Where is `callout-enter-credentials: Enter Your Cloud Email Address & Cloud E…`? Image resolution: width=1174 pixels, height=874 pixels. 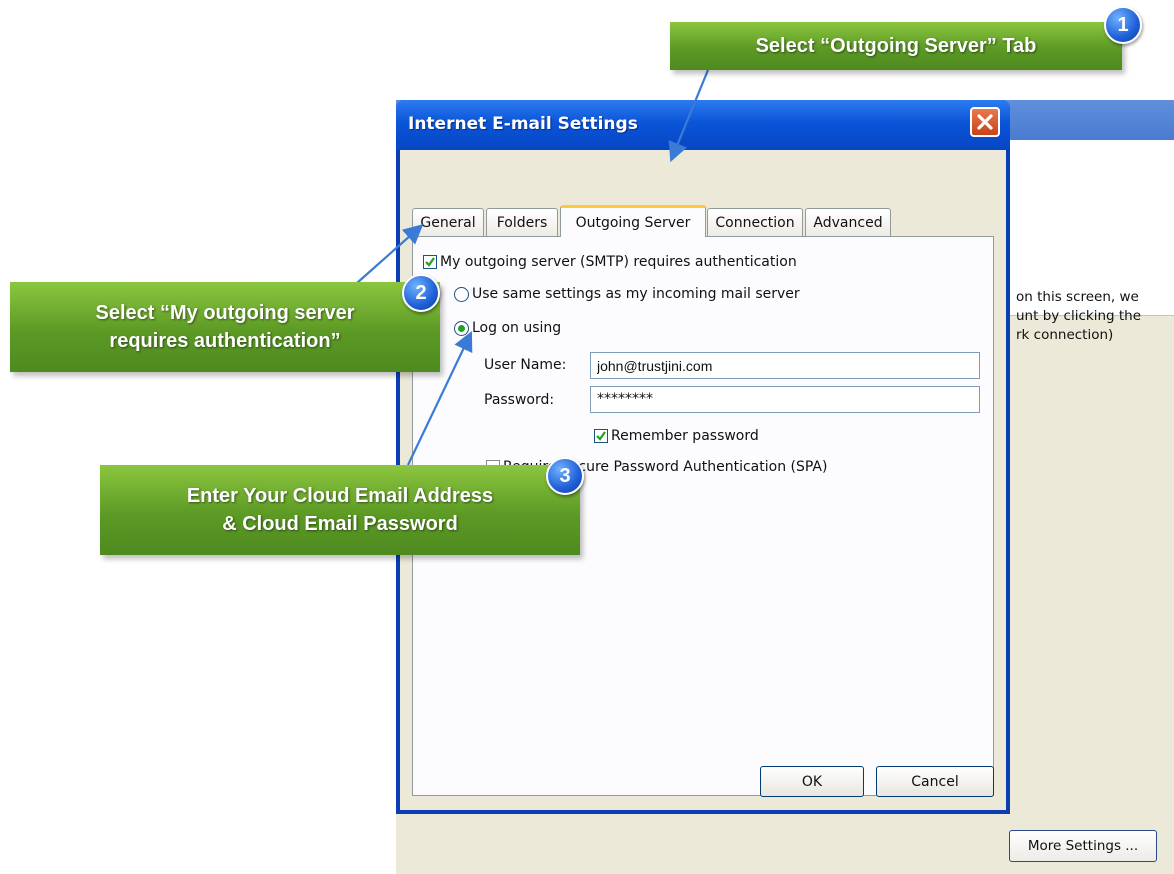
callout-enter-credentials: Enter Your Cloud Email Address & Cloud E… is located at coordinates (340, 510).